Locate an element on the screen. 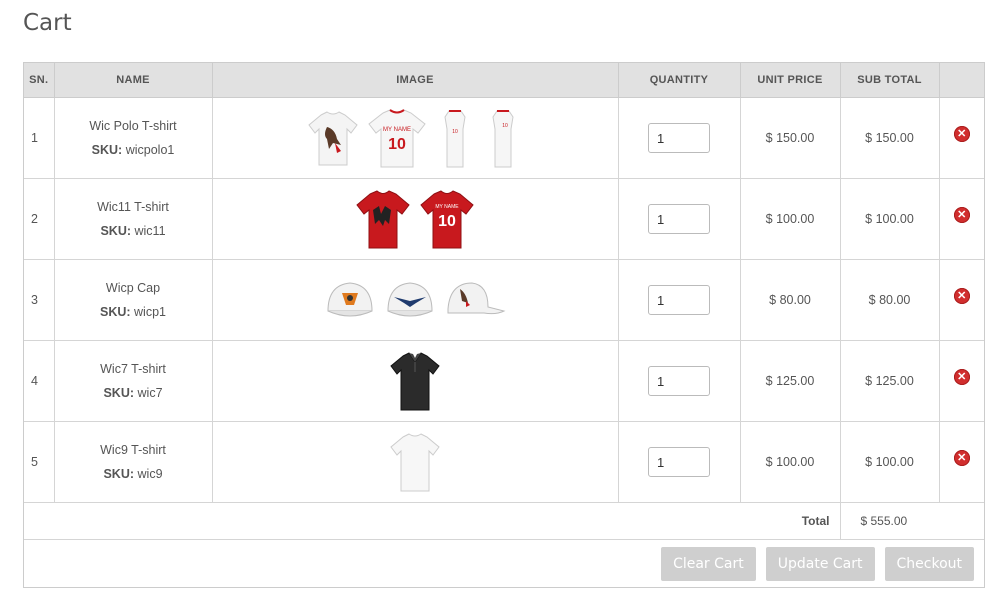 This screenshot has width=1003, height=607. white-tshirt-side-image: 10 is located at coordinates (455, 138).